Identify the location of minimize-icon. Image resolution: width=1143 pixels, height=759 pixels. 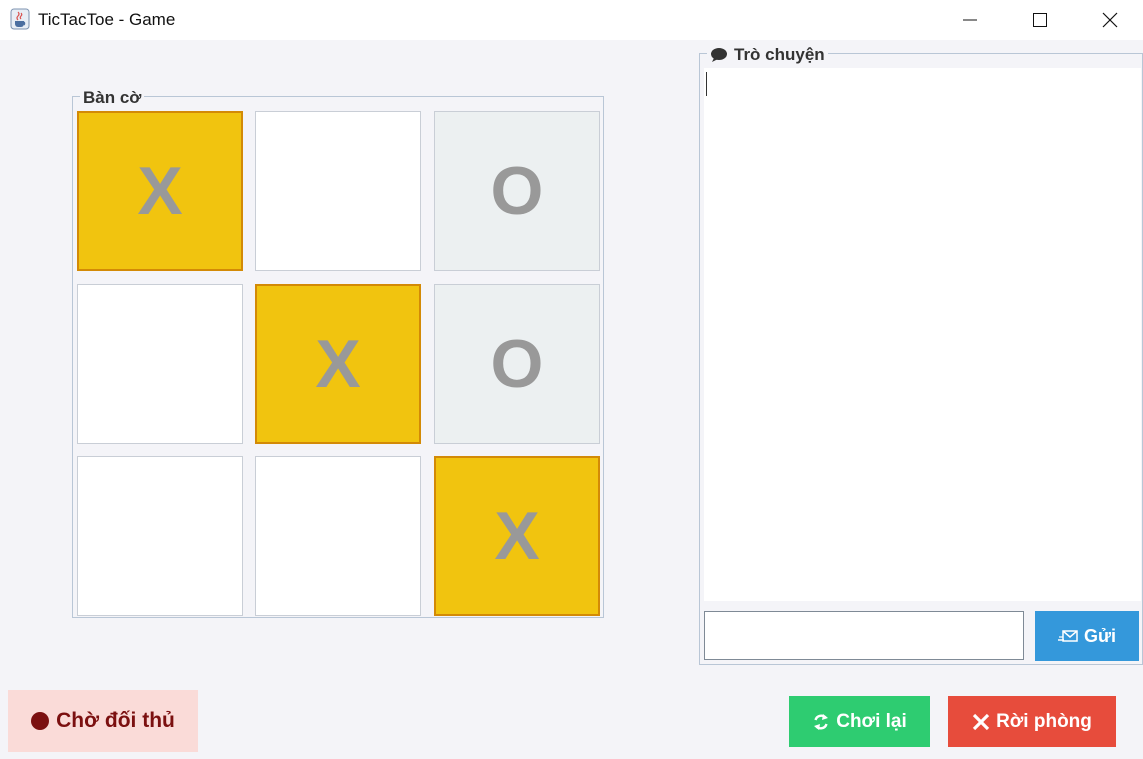
(970, 20).